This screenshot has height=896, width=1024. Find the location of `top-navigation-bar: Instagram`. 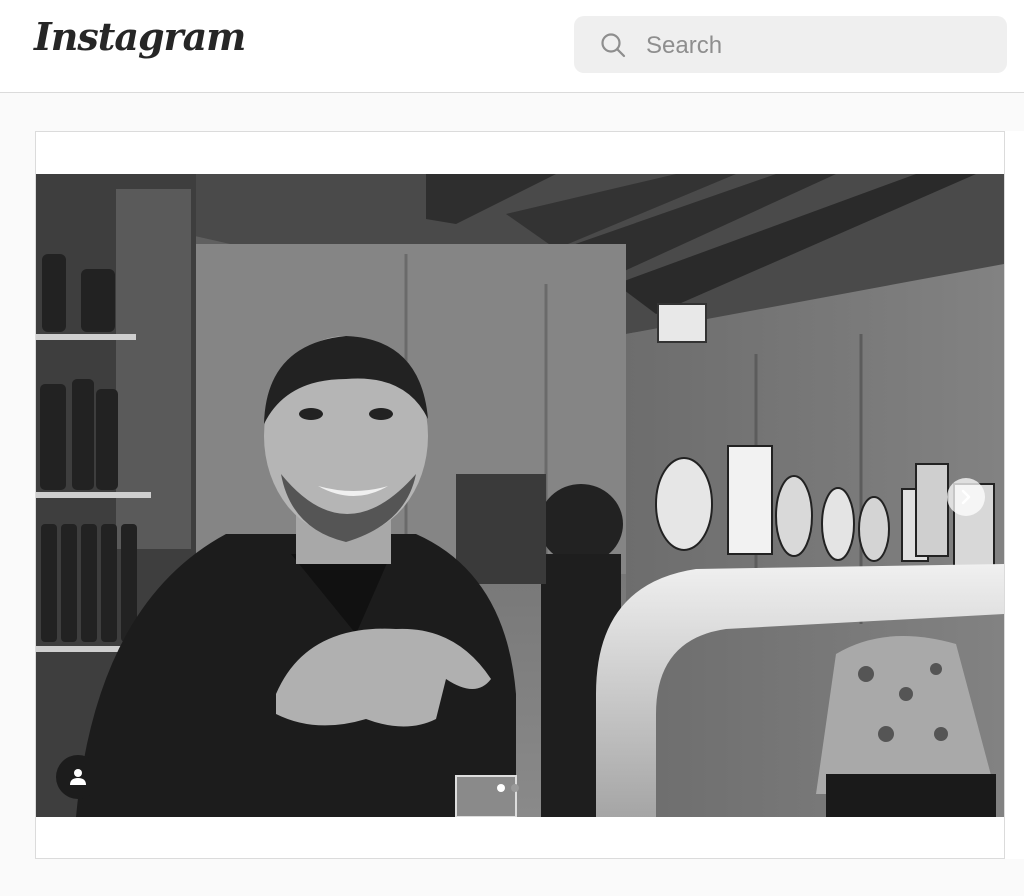

top-navigation-bar: Instagram is located at coordinates (512, 46).